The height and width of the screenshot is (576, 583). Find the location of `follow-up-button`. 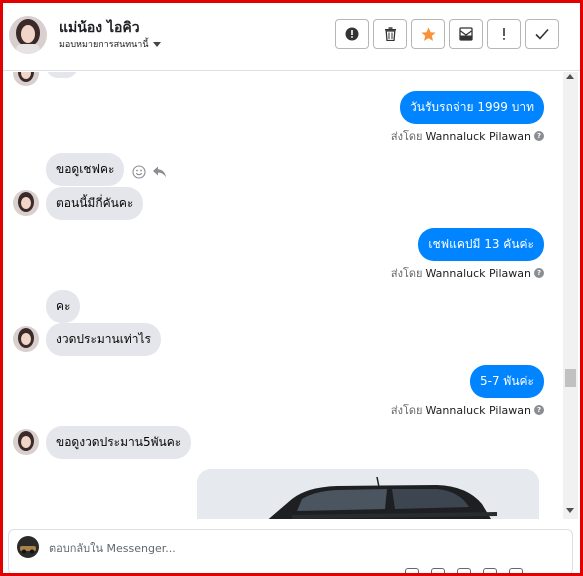

follow-up-button is located at coordinates (504, 34).